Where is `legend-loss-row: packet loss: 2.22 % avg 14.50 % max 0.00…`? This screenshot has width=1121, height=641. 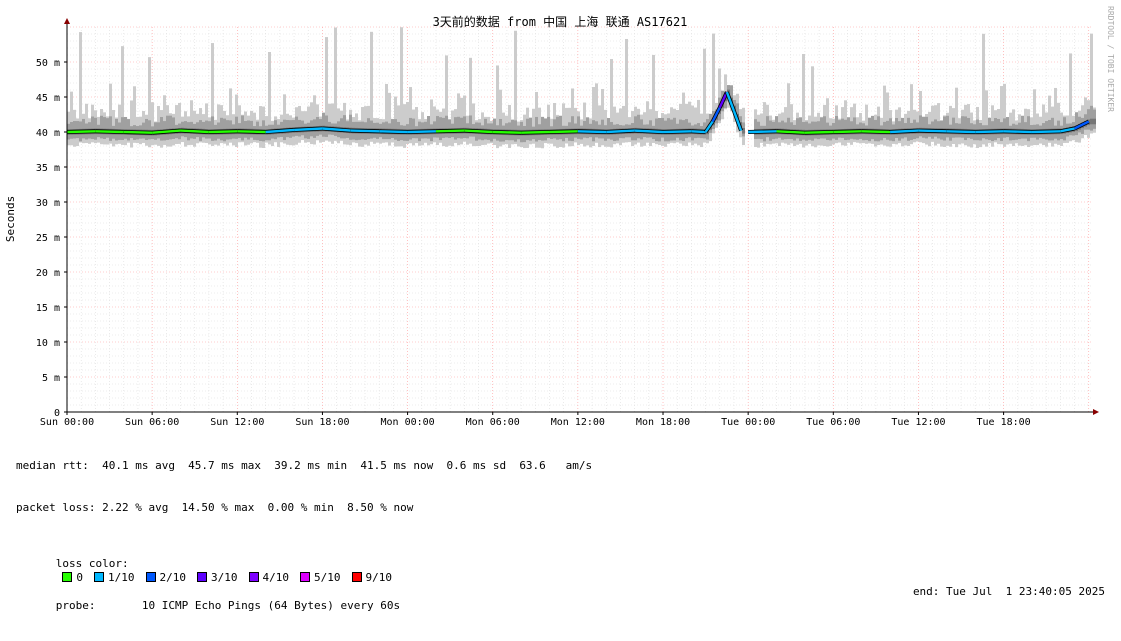
legend-loss-row: packet loss: 2.22 % avg 14.50 % max 0.00… is located at coordinates (215, 507).